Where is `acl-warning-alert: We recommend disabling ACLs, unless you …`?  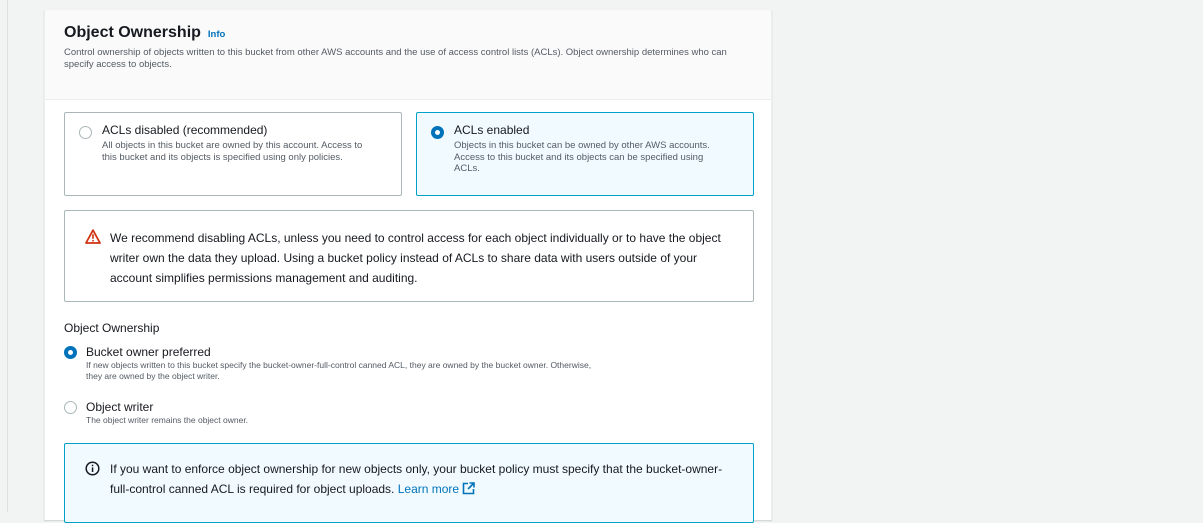
acl-warning-alert: We recommend disabling ACLs, unless you … is located at coordinates (409, 256).